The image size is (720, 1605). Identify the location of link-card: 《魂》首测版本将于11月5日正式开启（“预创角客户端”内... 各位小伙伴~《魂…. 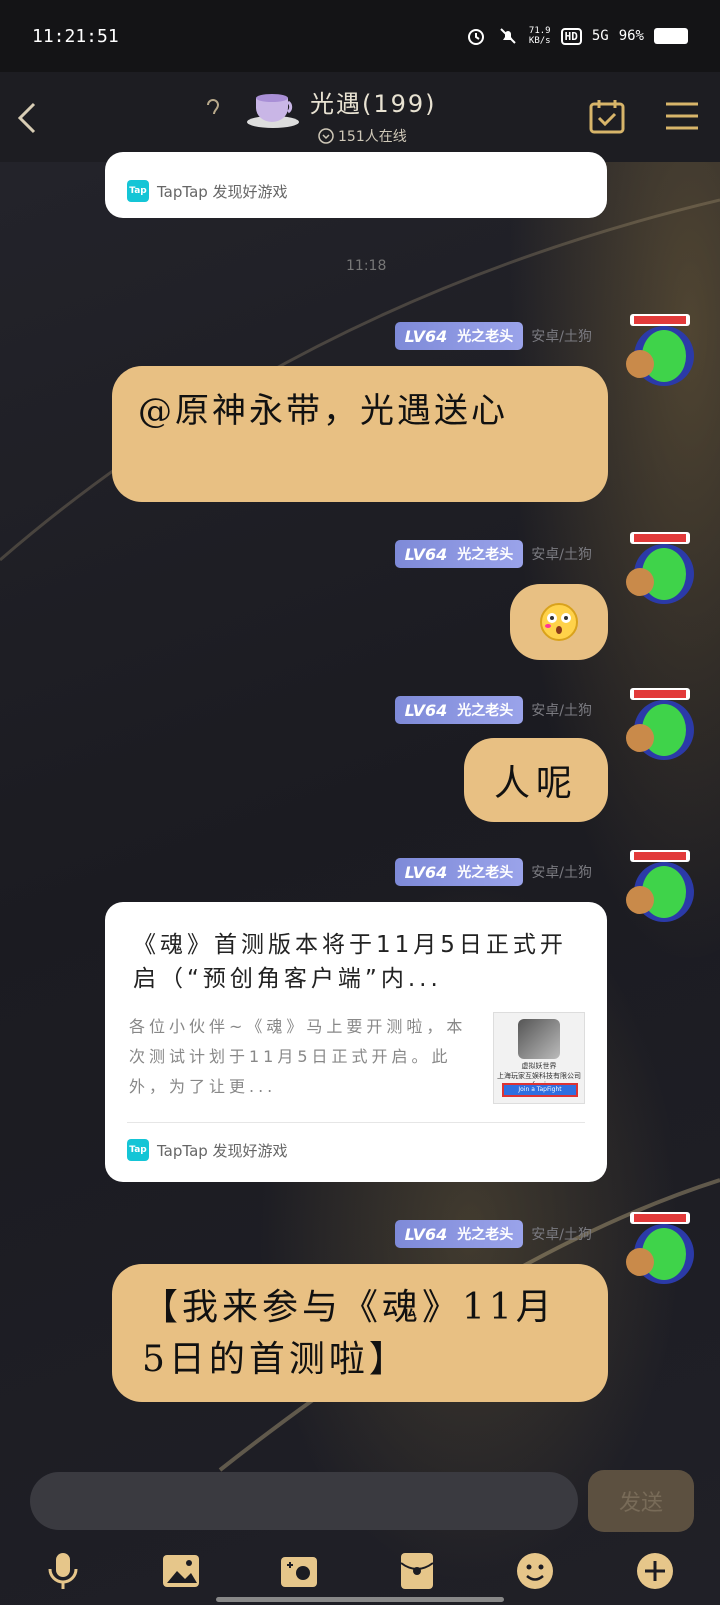
(356, 1042).